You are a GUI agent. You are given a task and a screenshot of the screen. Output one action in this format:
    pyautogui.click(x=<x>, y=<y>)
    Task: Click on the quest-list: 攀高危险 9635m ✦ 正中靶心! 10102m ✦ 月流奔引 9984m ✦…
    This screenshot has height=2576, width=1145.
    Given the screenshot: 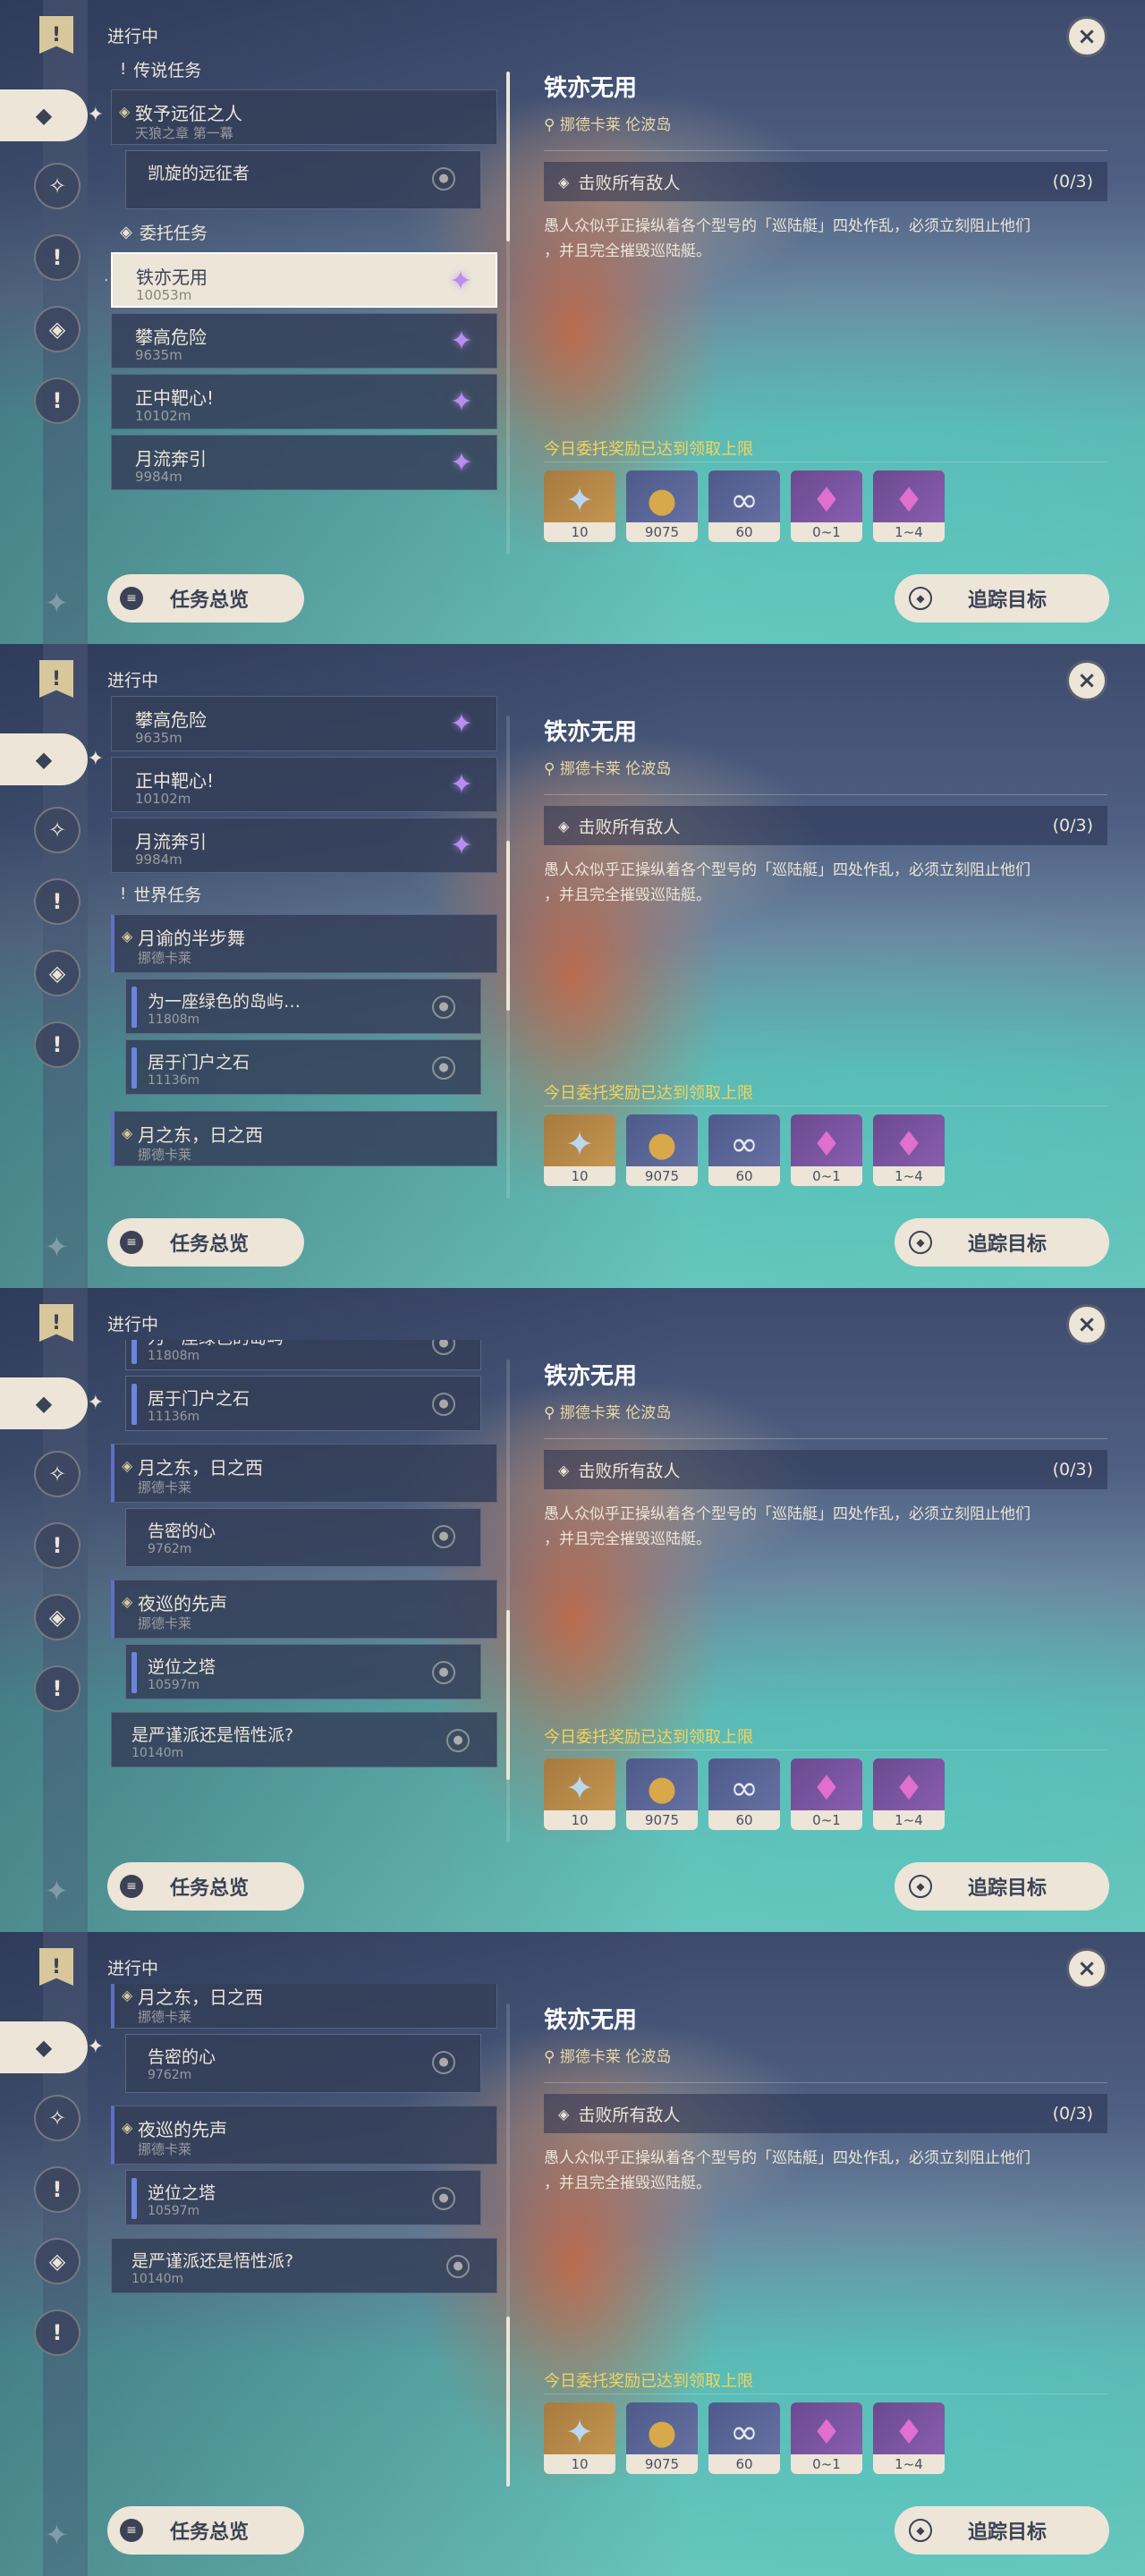 What is the action you would take?
    pyautogui.click(x=307, y=946)
    